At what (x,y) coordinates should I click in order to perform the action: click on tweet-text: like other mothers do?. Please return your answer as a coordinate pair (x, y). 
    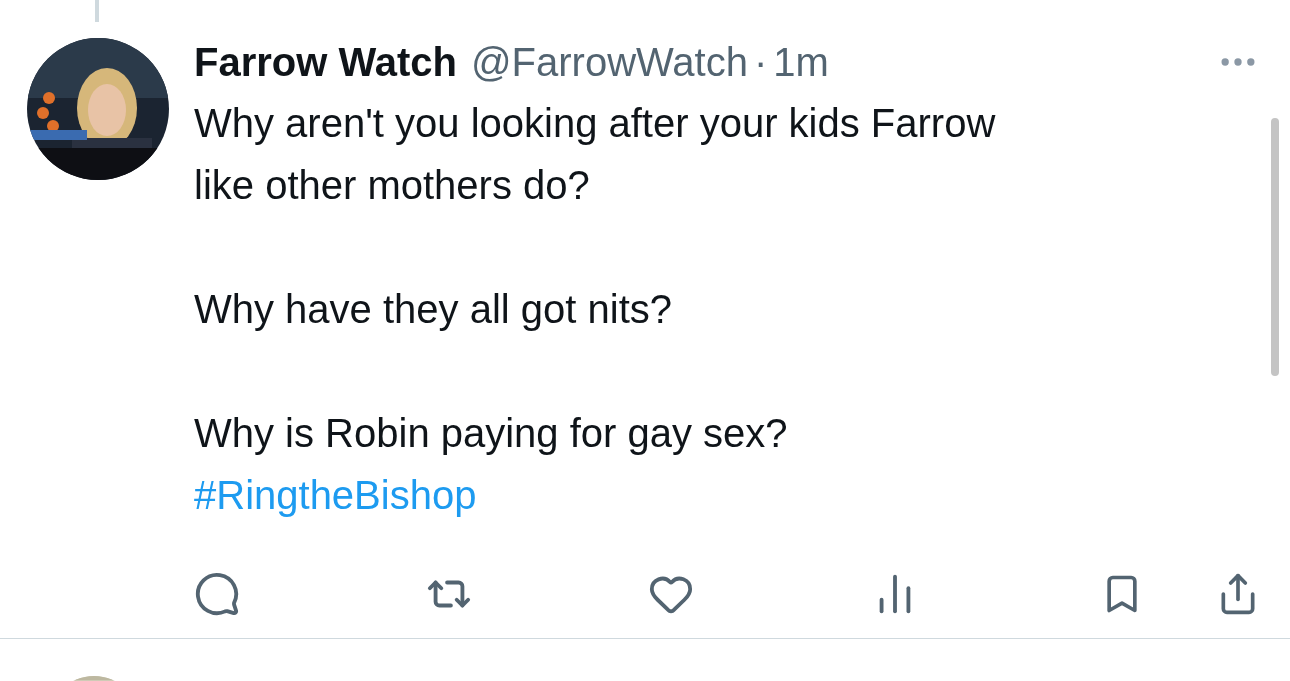
    Looking at the image, I should click on (392, 185).